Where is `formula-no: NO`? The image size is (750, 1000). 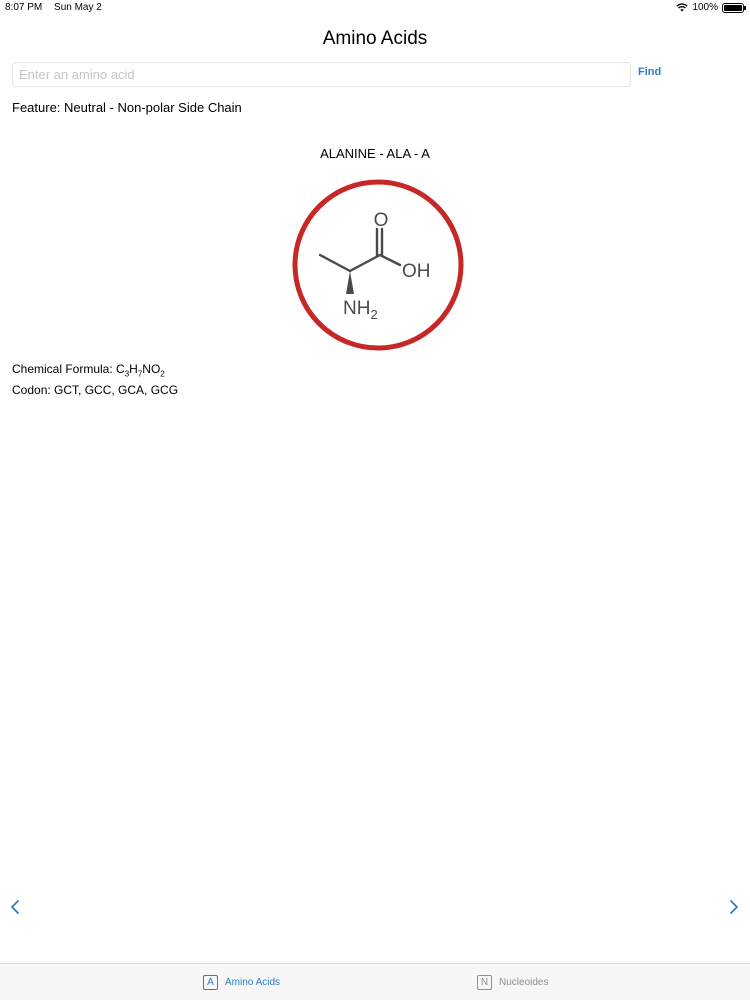
formula-no: NO is located at coordinates (151, 369).